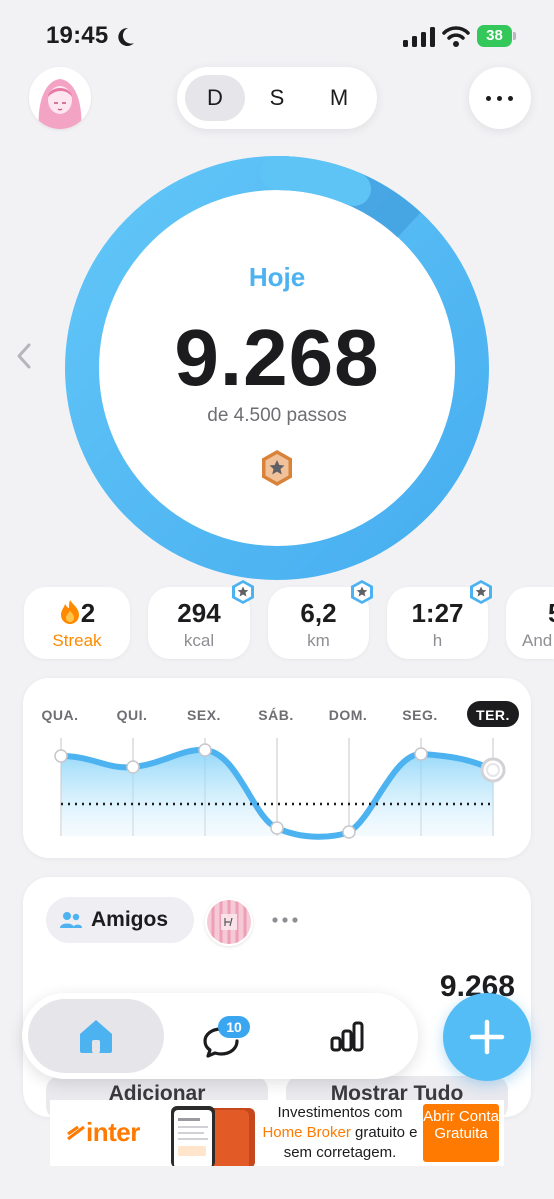 The width and height of the screenshot is (554, 1199). What do you see at coordinates (551, 613) in the screenshot?
I see `partial-stat-value: 5` at bounding box center [551, 613].